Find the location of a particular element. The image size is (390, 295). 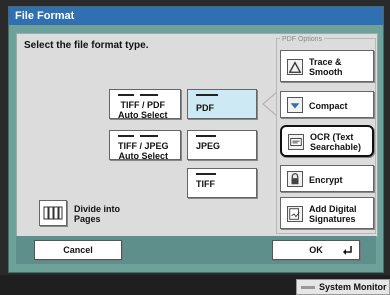

tiff-jpeg-label-line2: Auto Select is located at coordinates (143, 156).